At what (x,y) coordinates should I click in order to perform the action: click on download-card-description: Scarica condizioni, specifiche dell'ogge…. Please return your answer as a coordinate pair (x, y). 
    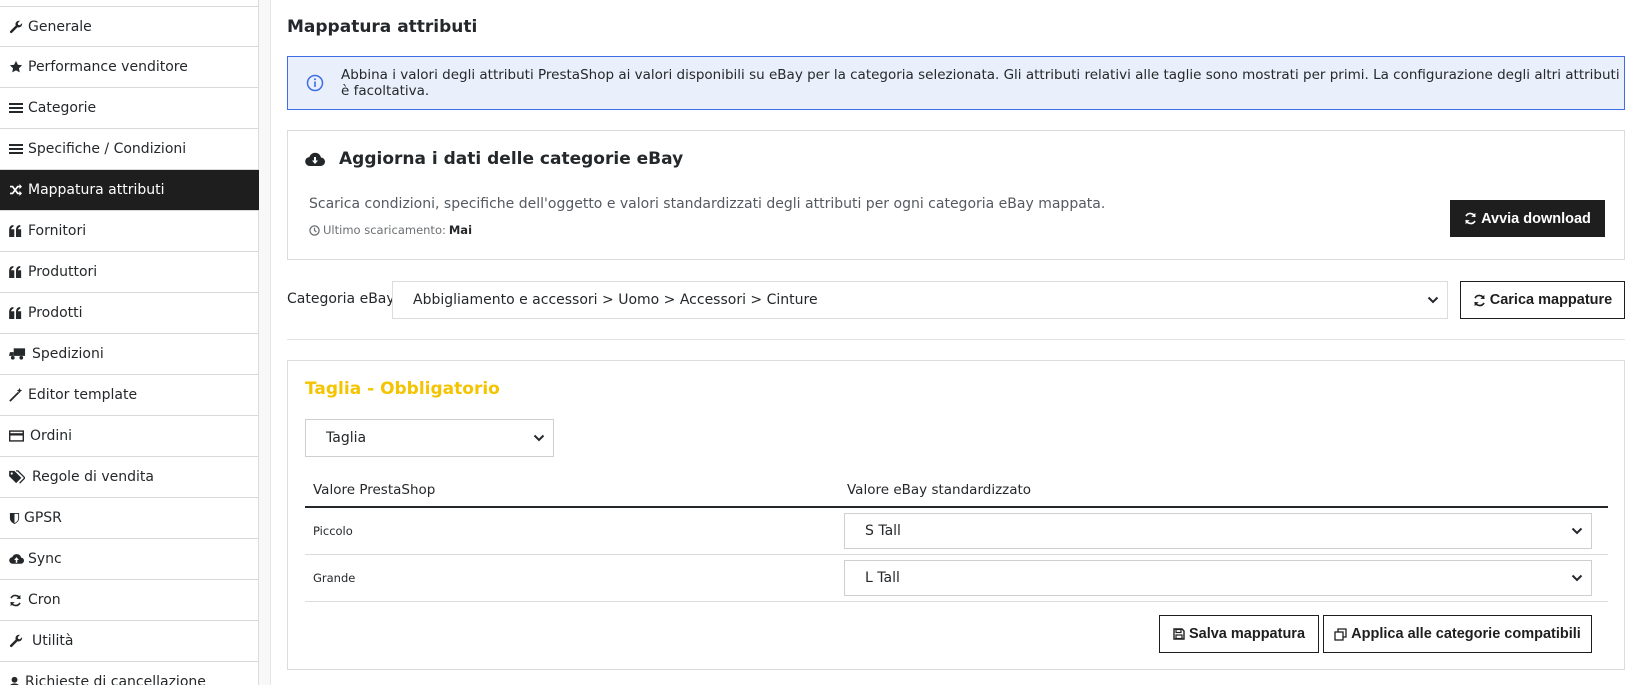
    Looking at the image, I should click on (707, 204).